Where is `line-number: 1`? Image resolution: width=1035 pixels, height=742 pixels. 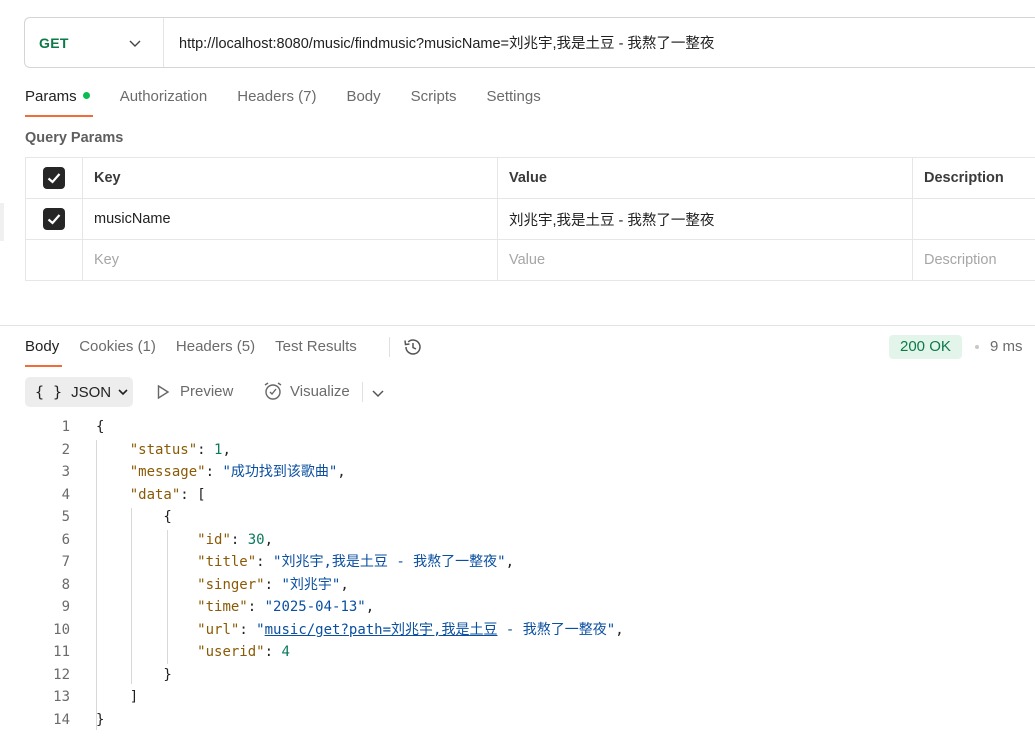 line-number: 1 is located at coordinates (65, 427).